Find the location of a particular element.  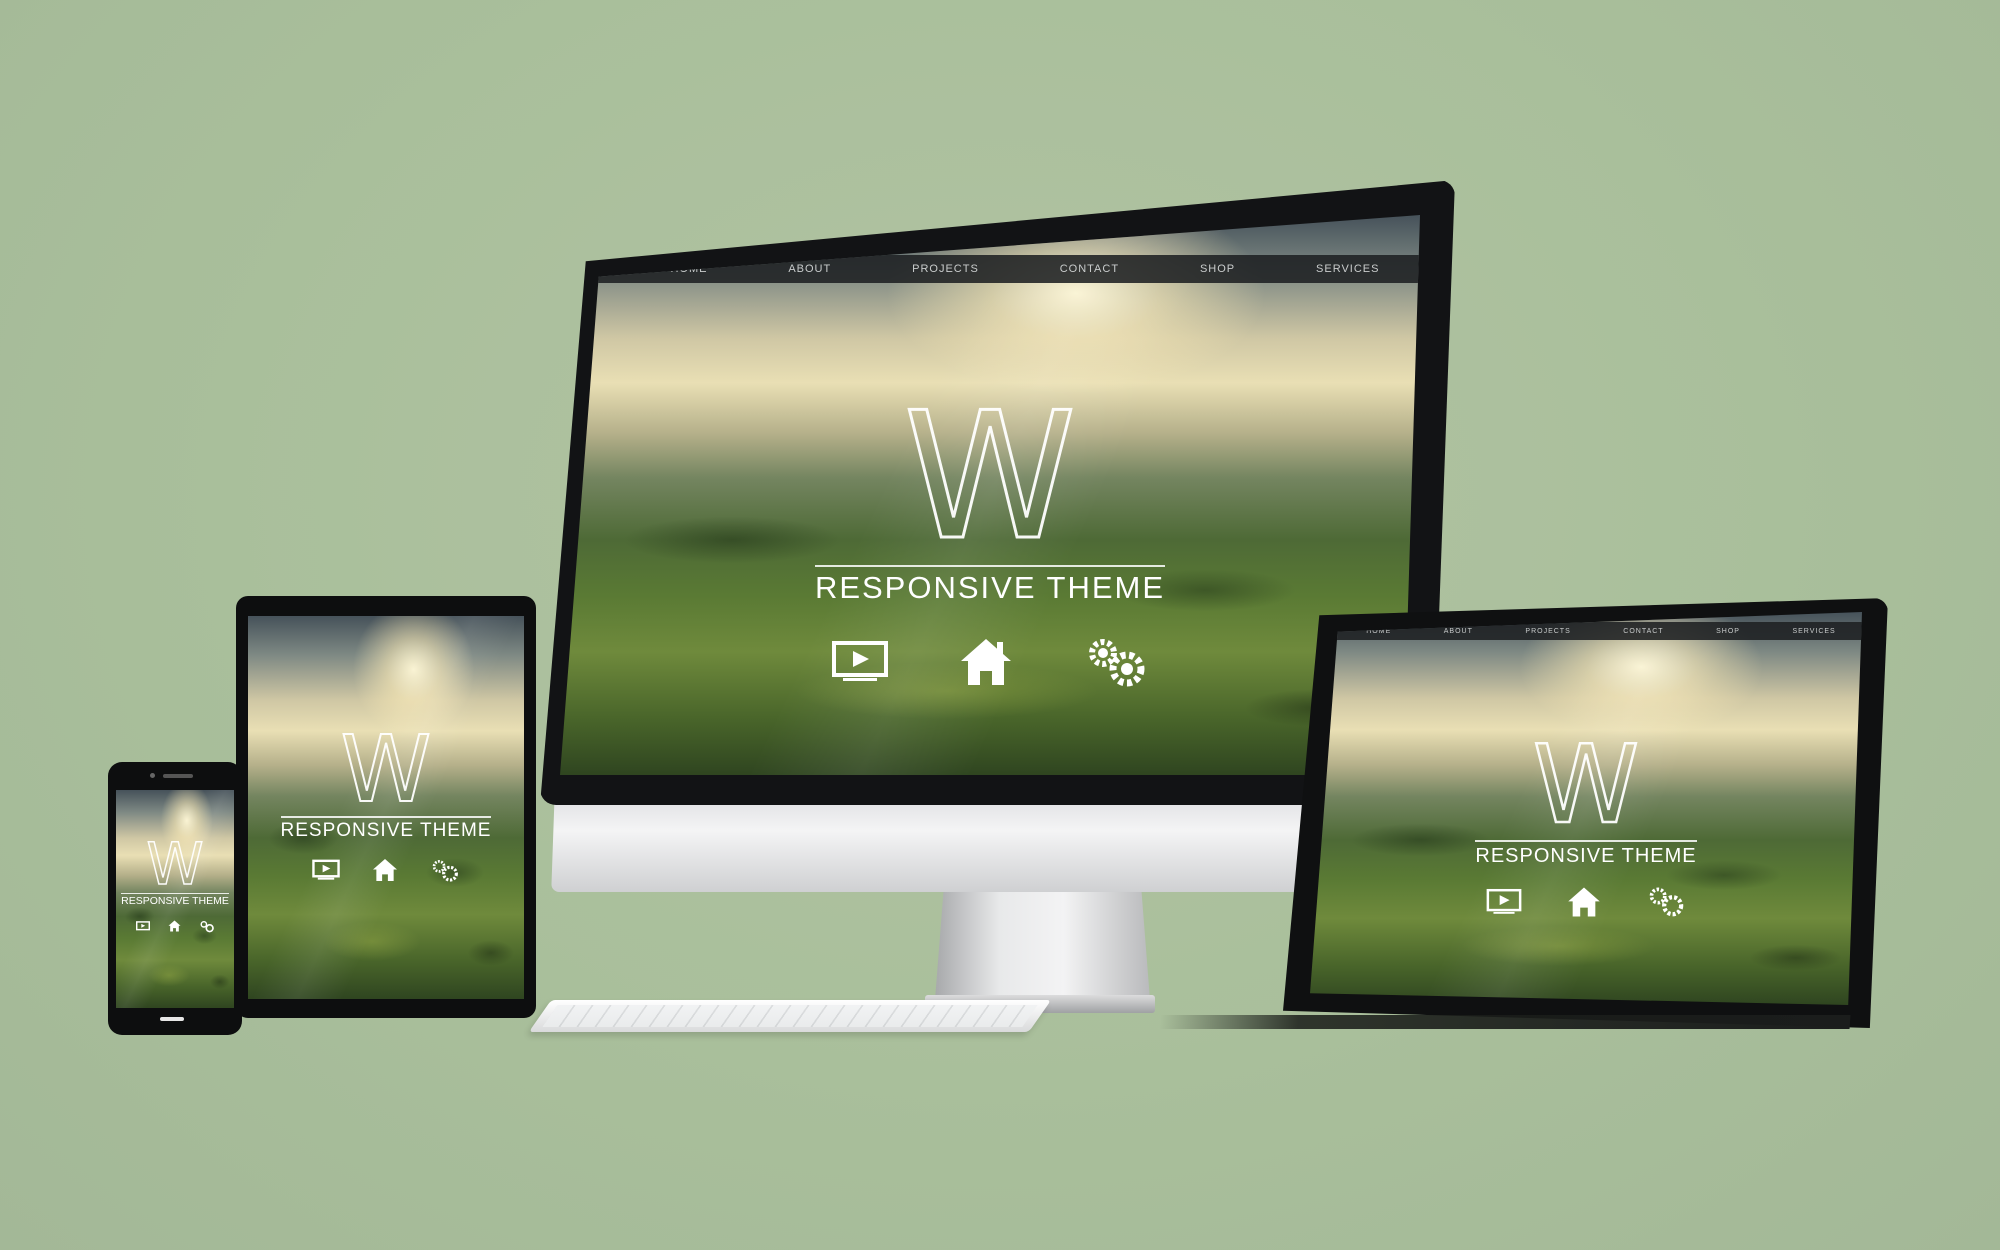

keyboard is located at coordinates (790, 1016).